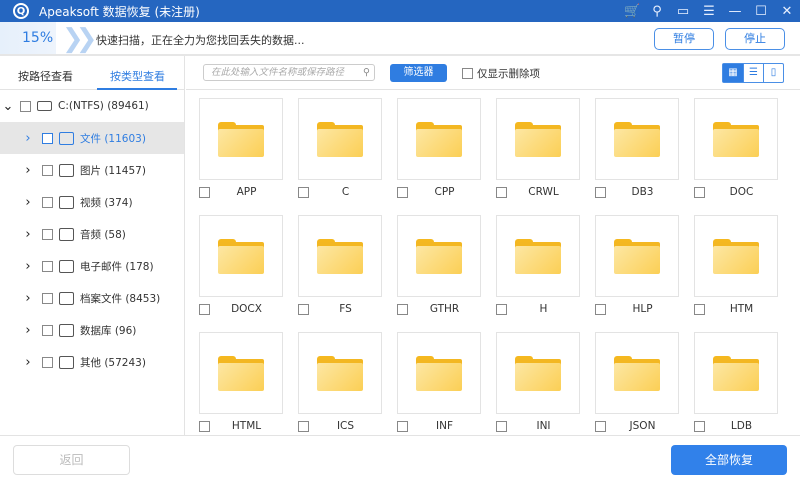 This screenshot has height=487, width=800. What do you see at coordinates (366, 72) in the screenshot?
I see `search-icon: ⚲` at bounding box center [366, 72].